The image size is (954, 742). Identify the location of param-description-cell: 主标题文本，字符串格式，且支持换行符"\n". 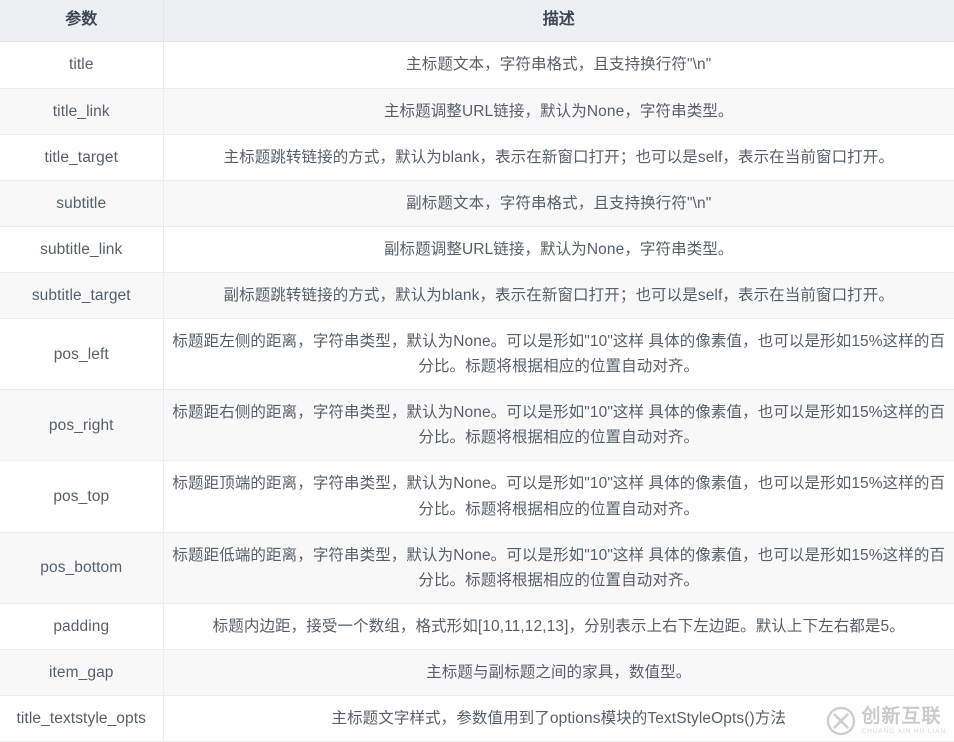
(558, 65).